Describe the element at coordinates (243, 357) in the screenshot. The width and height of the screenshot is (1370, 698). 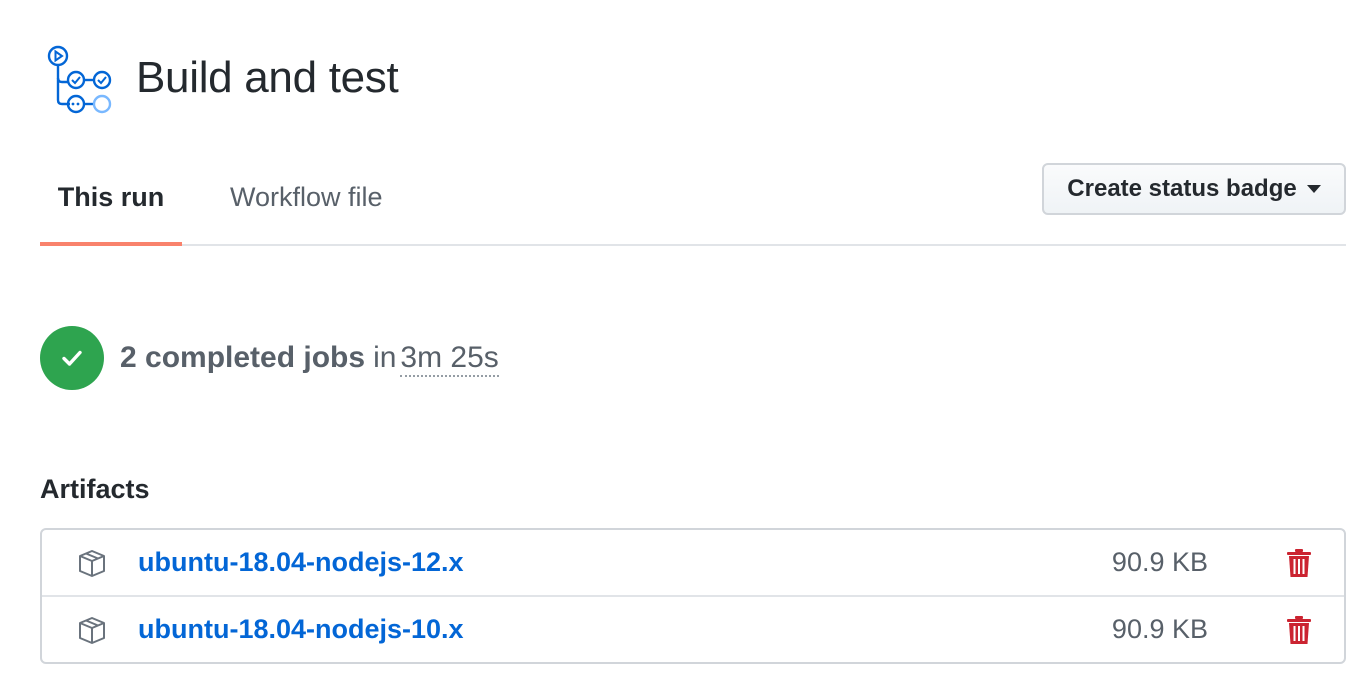
I see `completed-jobs-count: 2 completed jobs` at that location.